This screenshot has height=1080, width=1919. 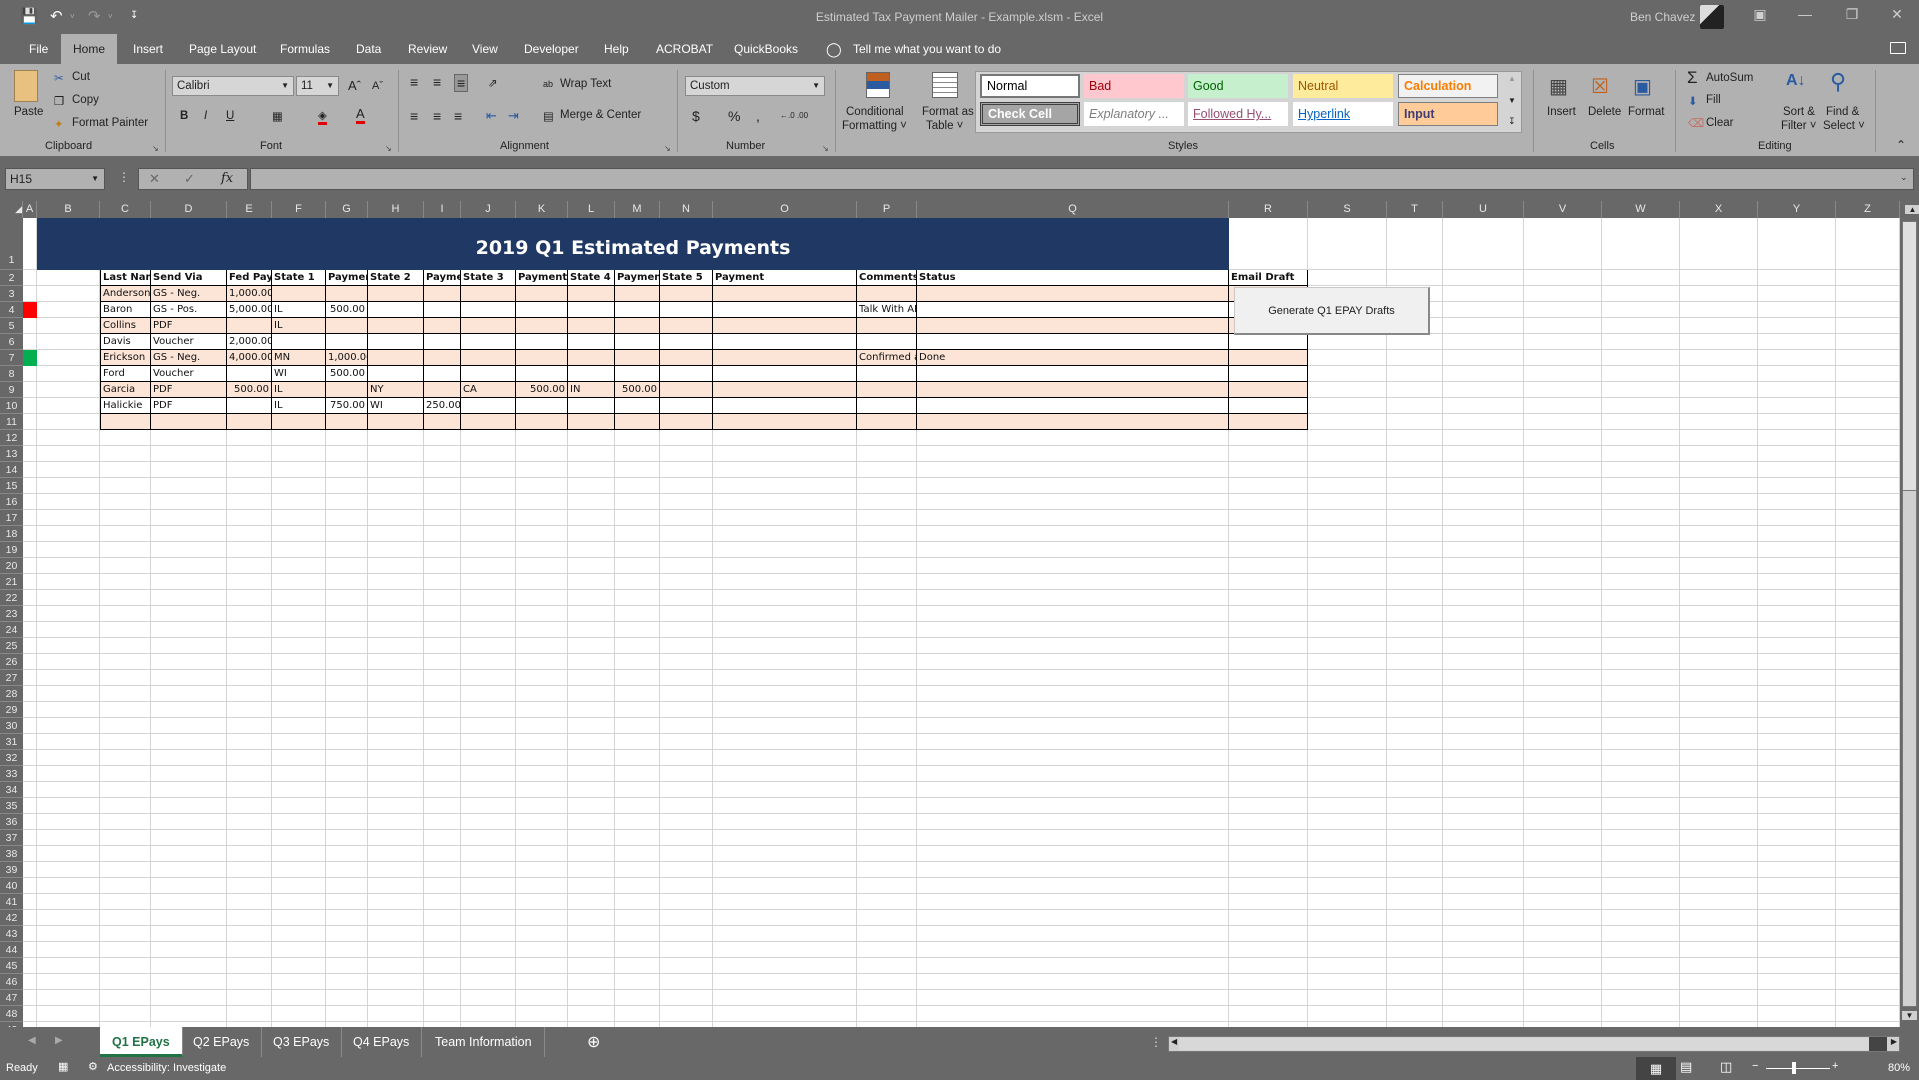 I want to click on table-cell: WI, so click(x=299, y=374).